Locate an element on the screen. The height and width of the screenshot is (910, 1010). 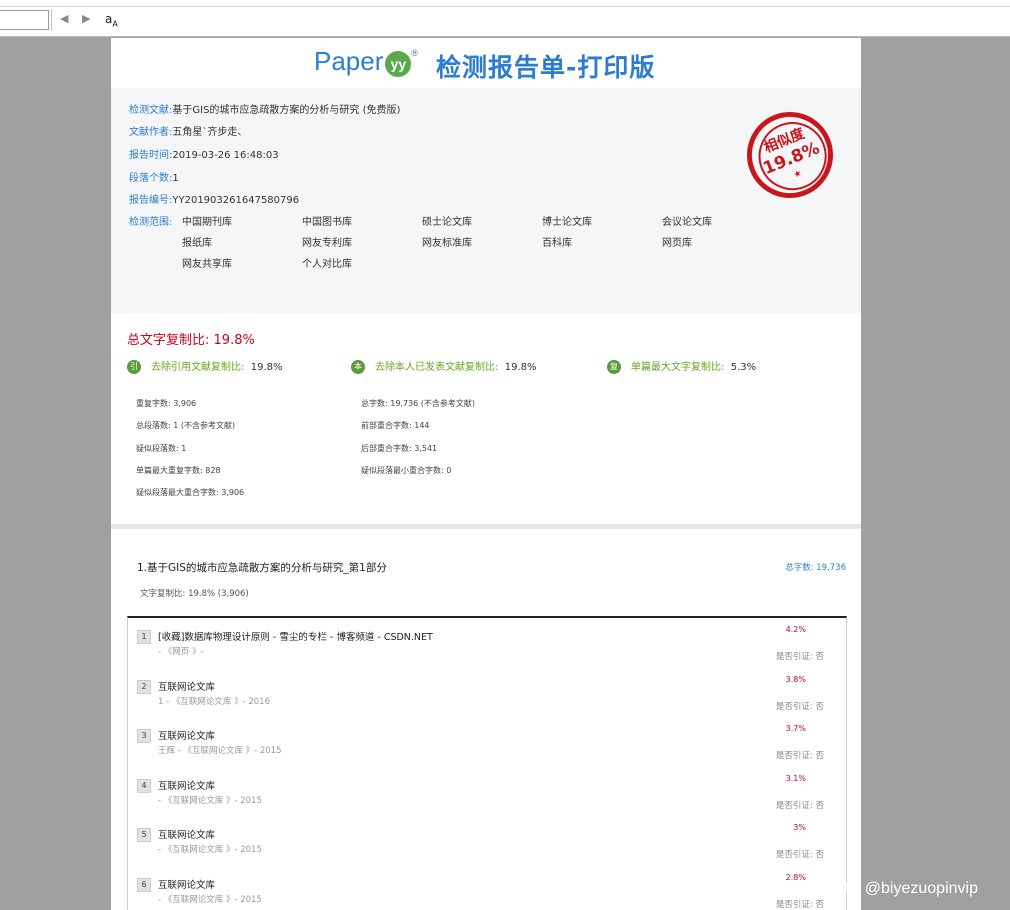
stat-front-overlap: 前部重合字数: 144 is located at coordinates (395, 425).